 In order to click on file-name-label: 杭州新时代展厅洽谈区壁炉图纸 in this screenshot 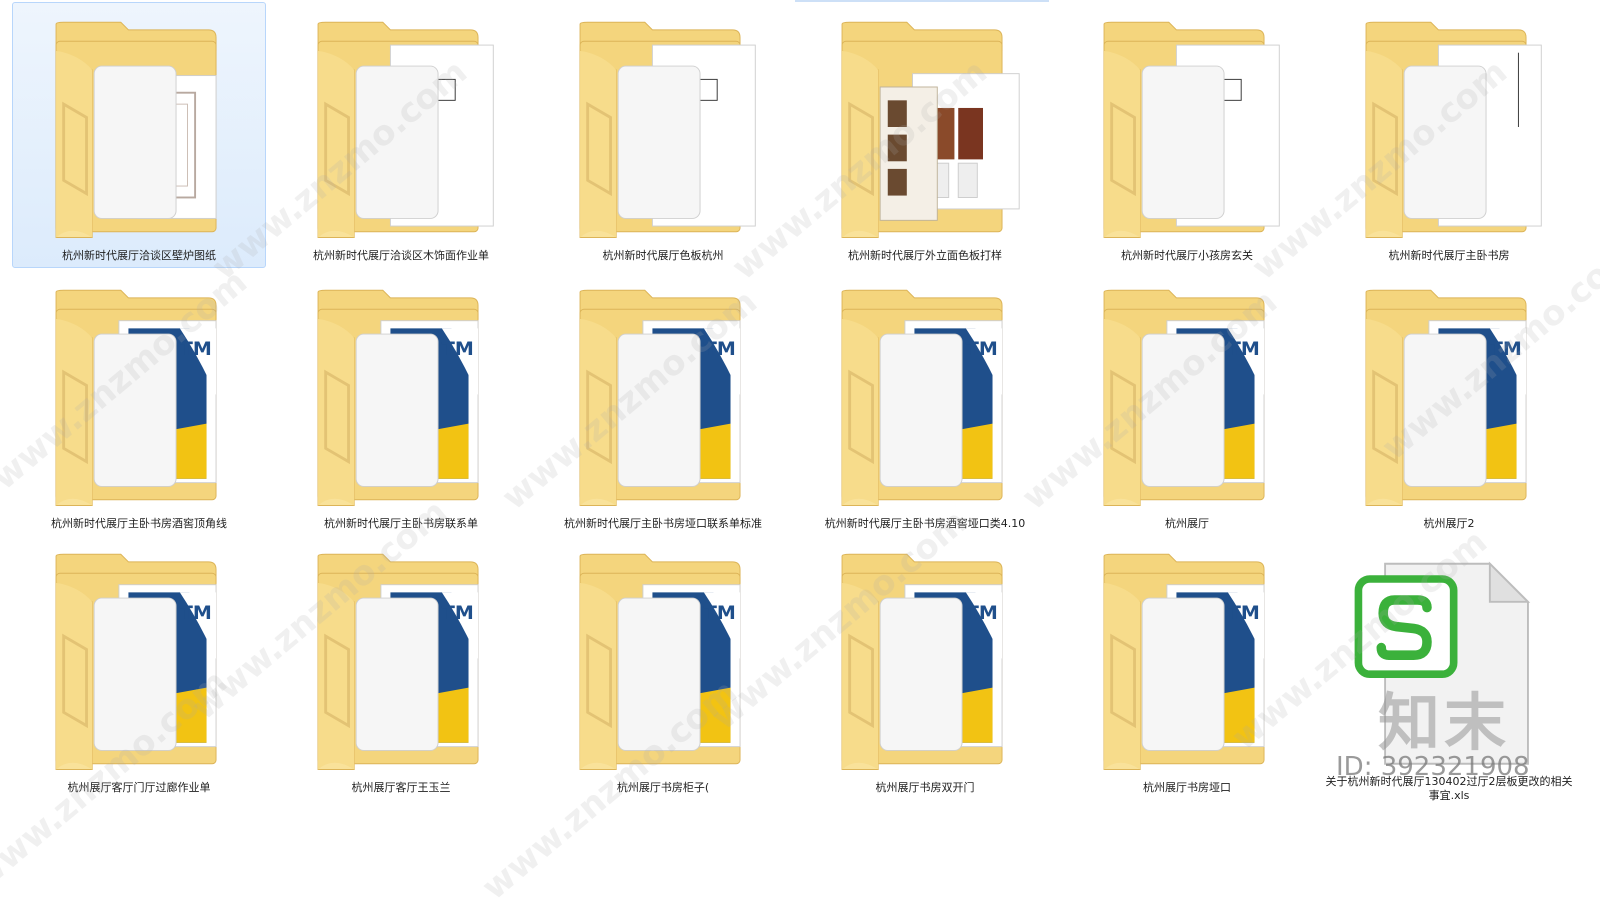, I will do `click(139, 255)`.